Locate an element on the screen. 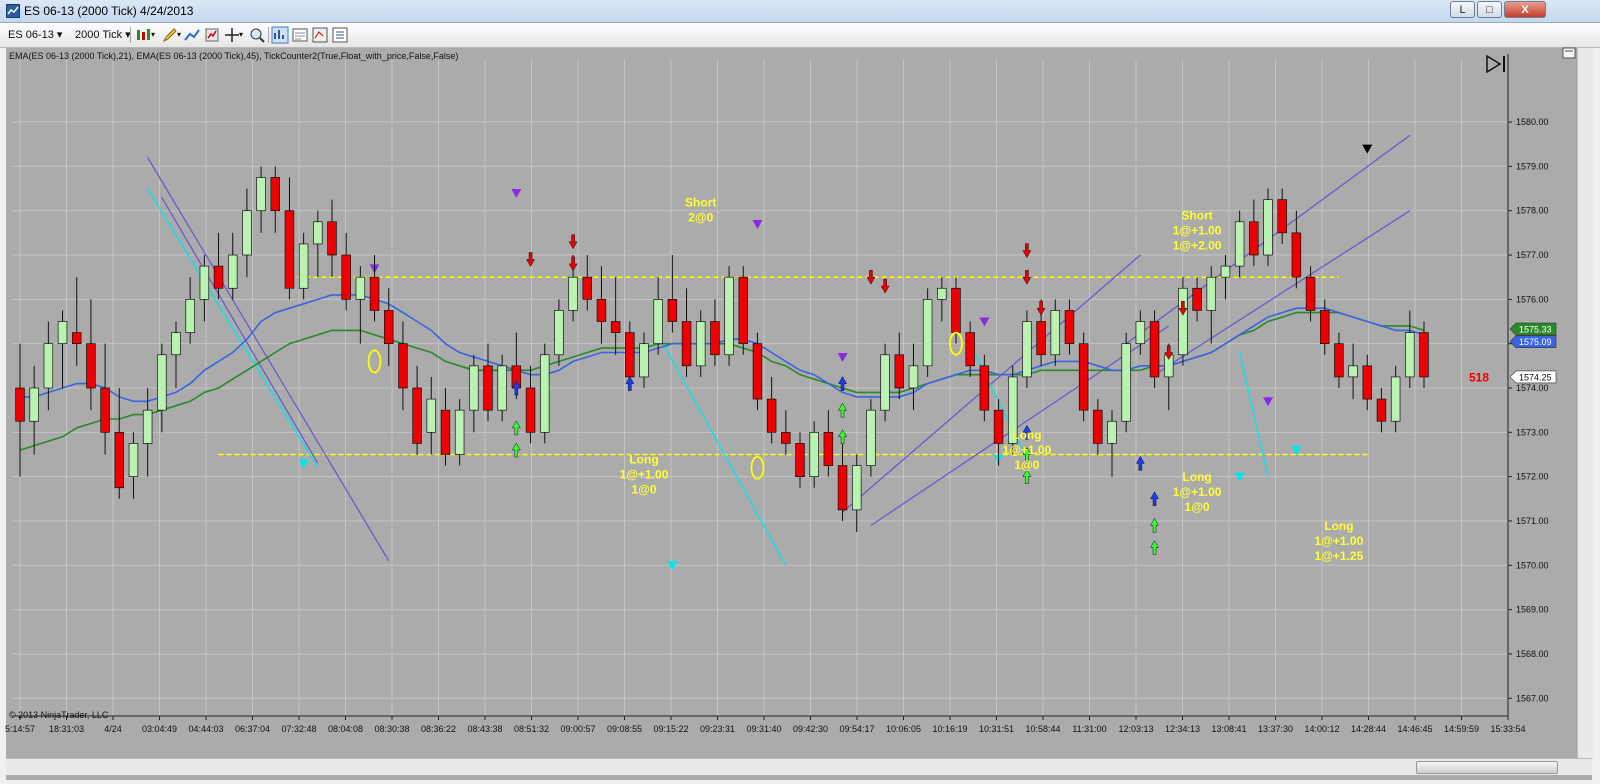 The height and width of the screenshot is (784, 1600). x-tick-label: 07:32:48 is located at coordinates (298, 729).